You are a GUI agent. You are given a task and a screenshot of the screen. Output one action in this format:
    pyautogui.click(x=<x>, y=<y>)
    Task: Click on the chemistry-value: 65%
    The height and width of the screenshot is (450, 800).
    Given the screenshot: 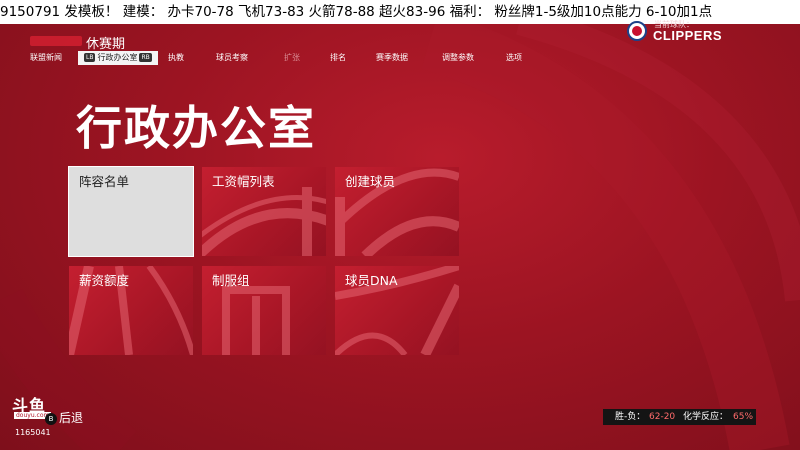 What is the action you would take?
    pyautogui.click(x=743, y=417)
    